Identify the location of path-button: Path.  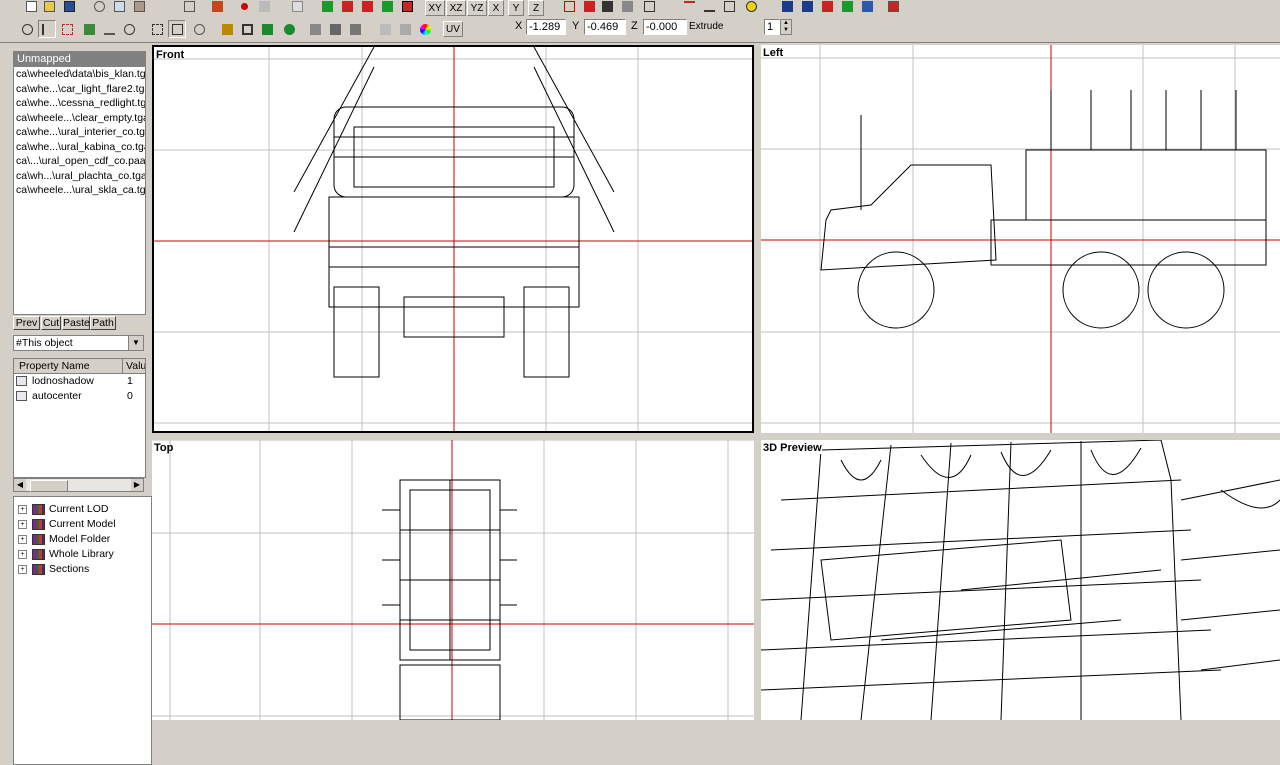
(103, 323).